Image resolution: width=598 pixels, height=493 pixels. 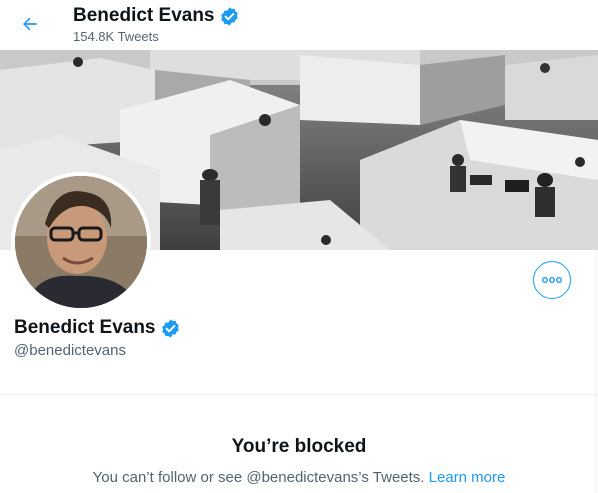 I want to click on back-button, so click(x=30, y=24).